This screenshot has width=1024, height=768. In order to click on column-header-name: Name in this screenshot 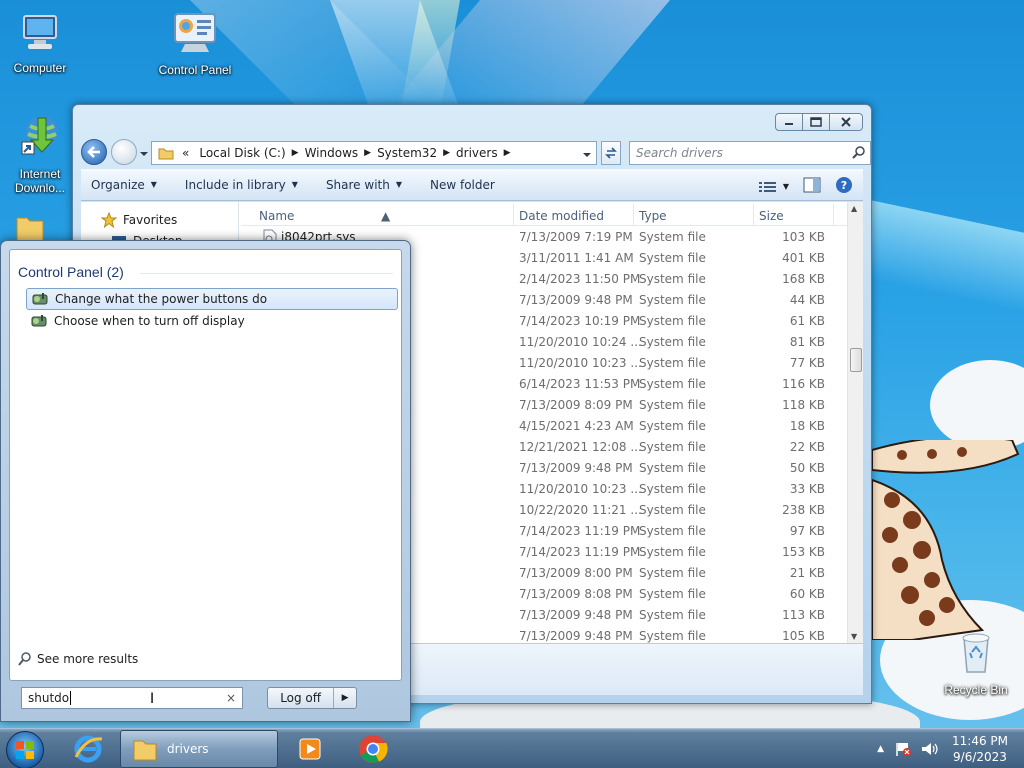, I will do `click(276, 216)`.